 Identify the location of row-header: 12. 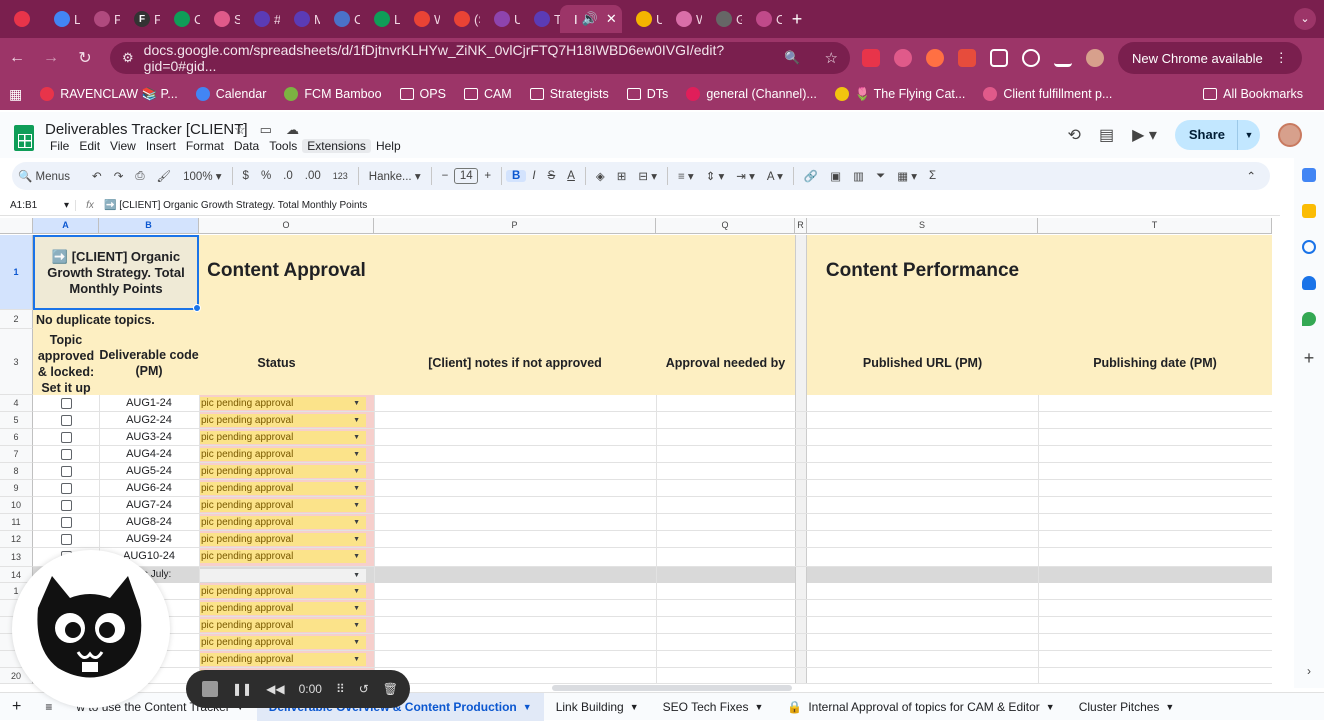
(16, 539).